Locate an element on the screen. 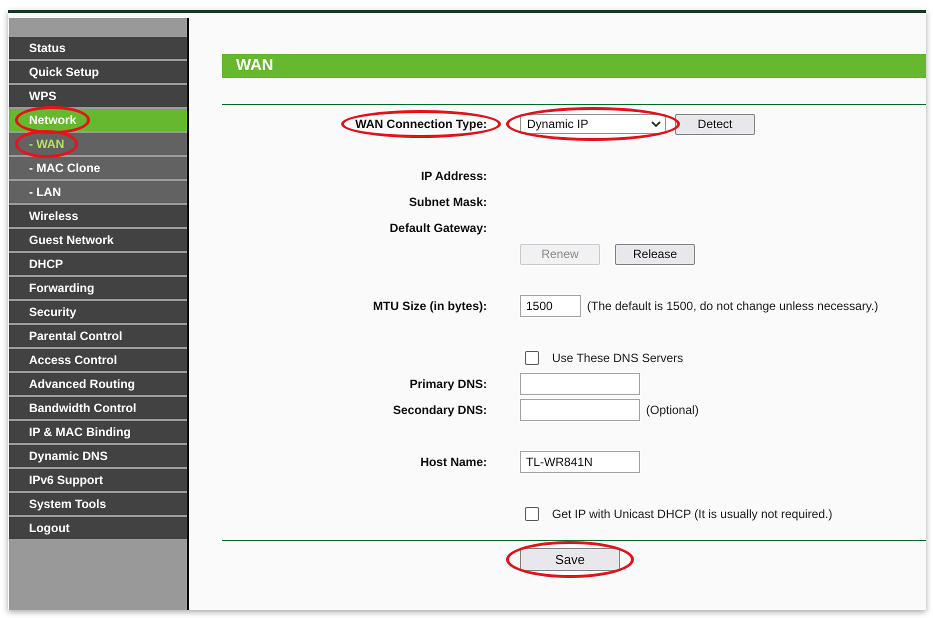 The width and height of the screenshot is (933, 618). checkbox-label: Get IP with Unicast DHCP (It is usually not required.) is located at coordinates (692, 514).